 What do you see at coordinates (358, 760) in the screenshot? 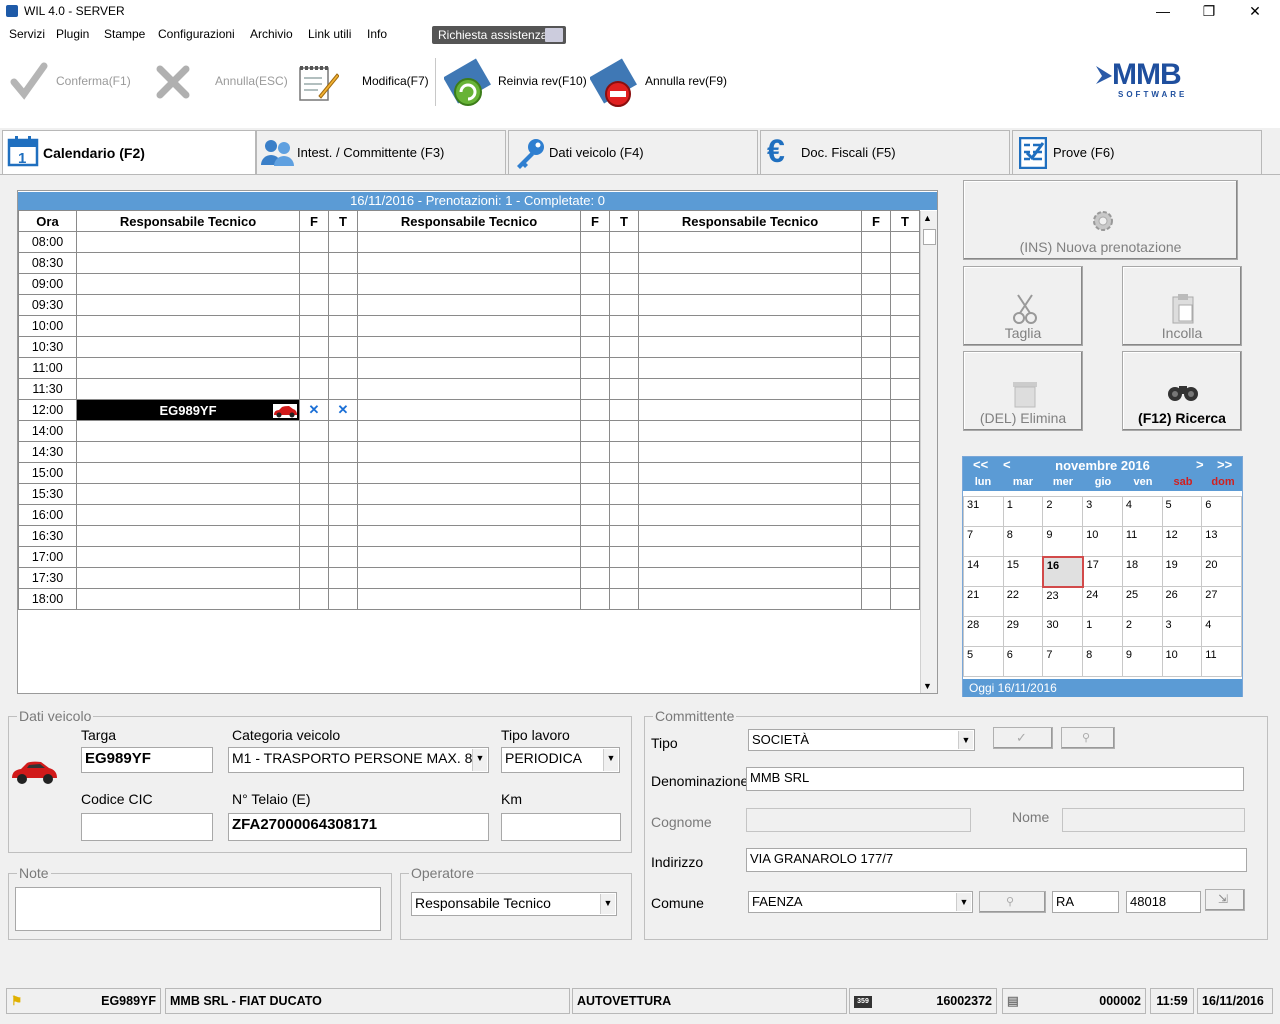
I see `category-select: M1 - TRASPORTO PERSONE MAX. 8 ▼` at bounding box center [358, 760].